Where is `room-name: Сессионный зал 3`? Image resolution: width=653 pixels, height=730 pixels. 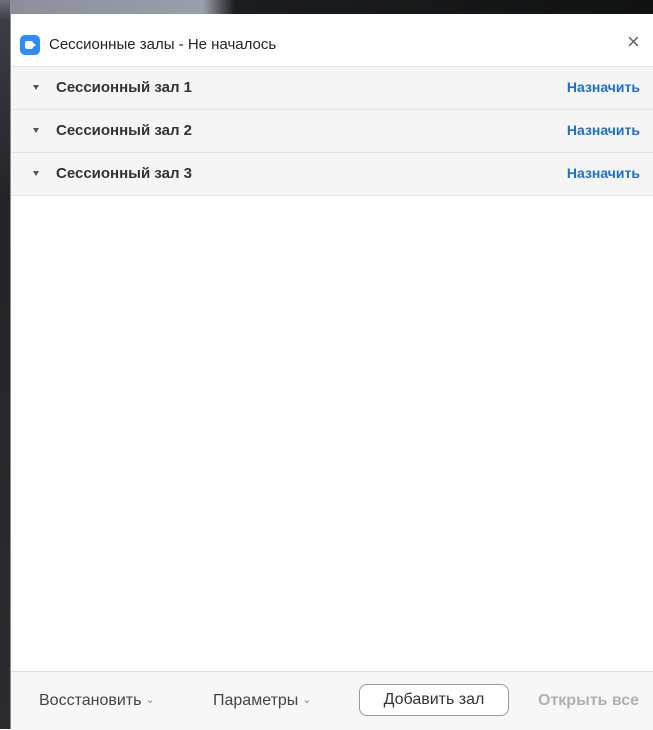 room-name: Сессионный зал 3 is located at coordinates (124, 173).